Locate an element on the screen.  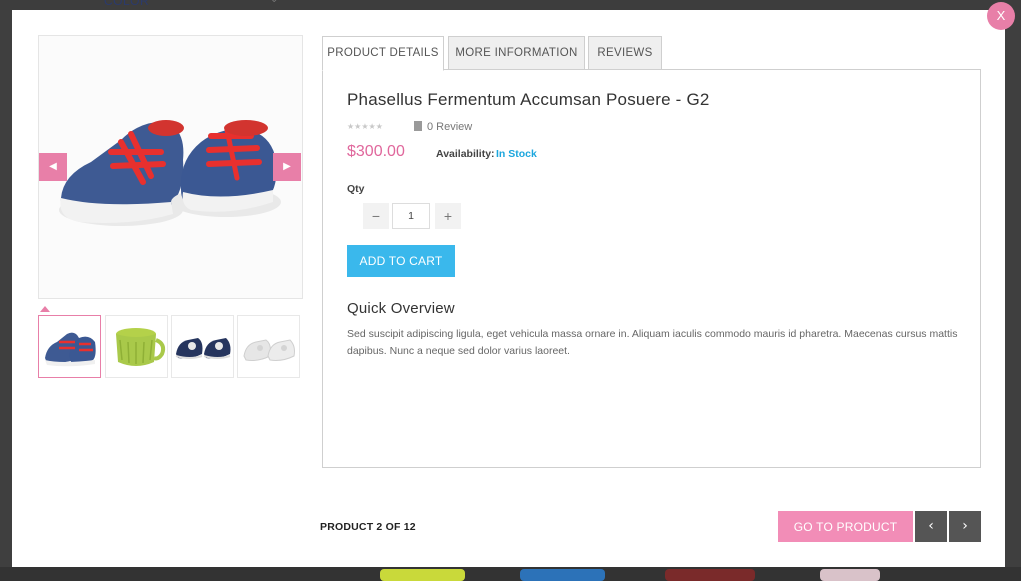
thumbnail-sneakers-image is located at coordinates (70, 349).